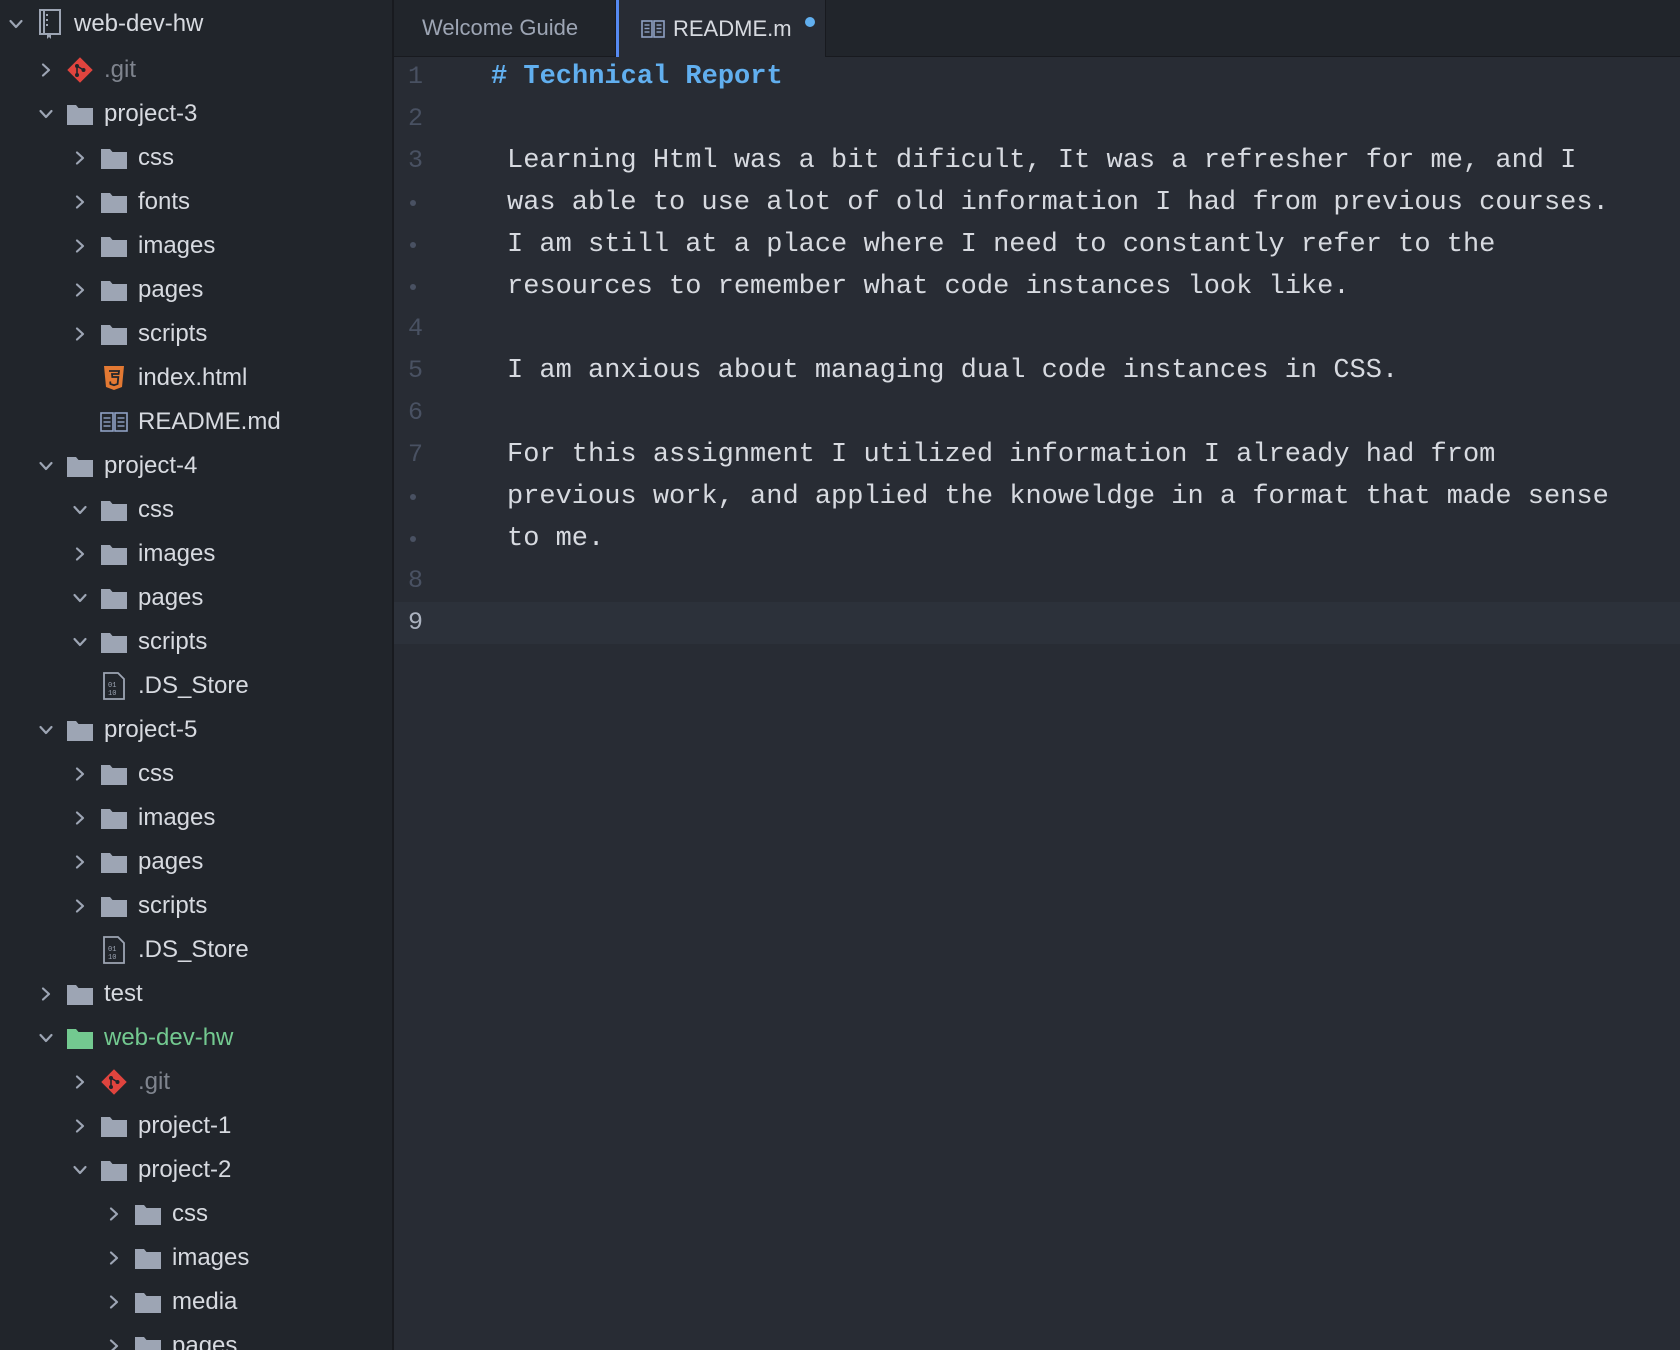 Image resolution: width=1680 pixels, height=1350 pixels. Describe the element at coordinates (196, 202) in the screenshot. I see `tree-folder: fonts` at that location.